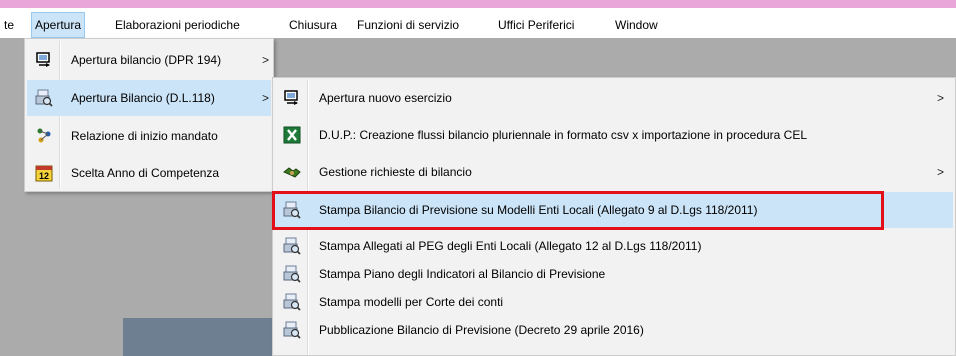 The height and width of the screenshot is (356, 956). What do you see at coordinates (146, 60) in the screenshot?
I see `menu-item-label: Apertura bilancio (DPR 194)` at bounding box center [146, 60].